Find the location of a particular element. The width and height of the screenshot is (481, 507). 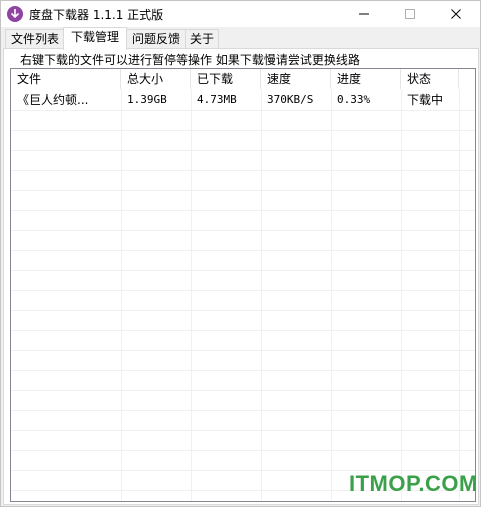

maximize-button is located at coordinates (410, 14).